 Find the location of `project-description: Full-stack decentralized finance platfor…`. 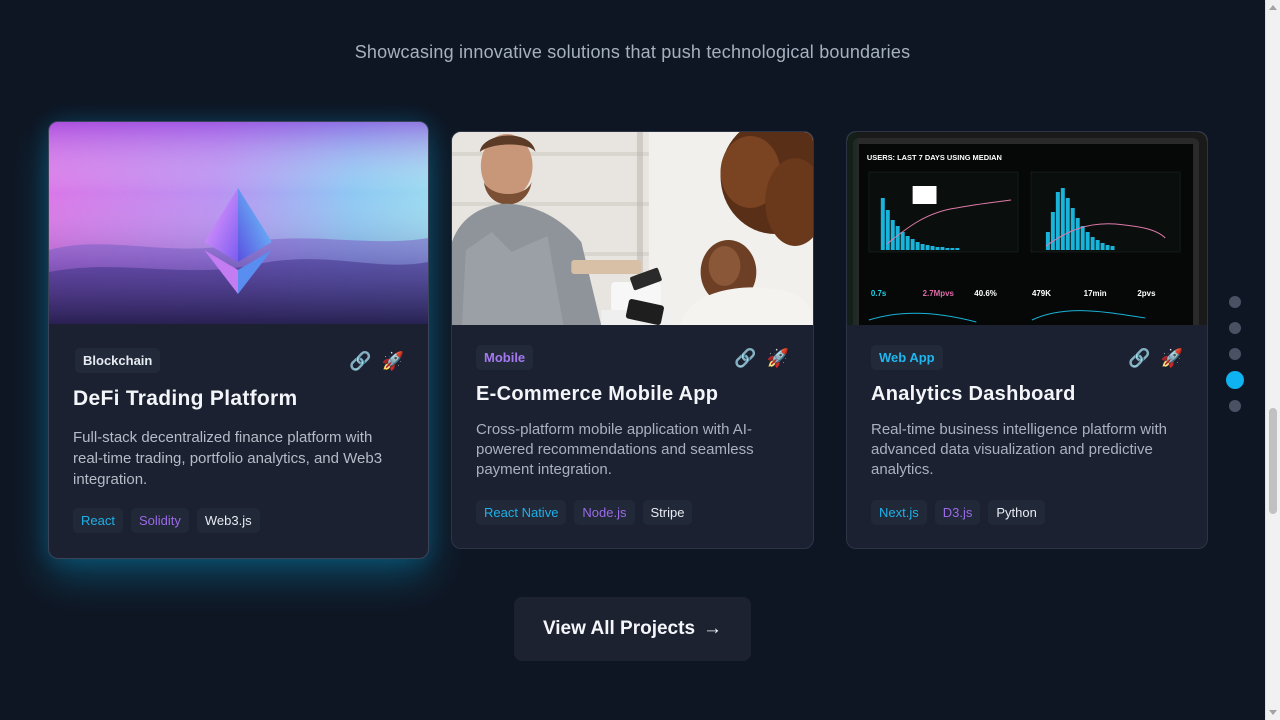

project-description: Full-stack decentralized finance platfor… is located at coordinates (228, 458).